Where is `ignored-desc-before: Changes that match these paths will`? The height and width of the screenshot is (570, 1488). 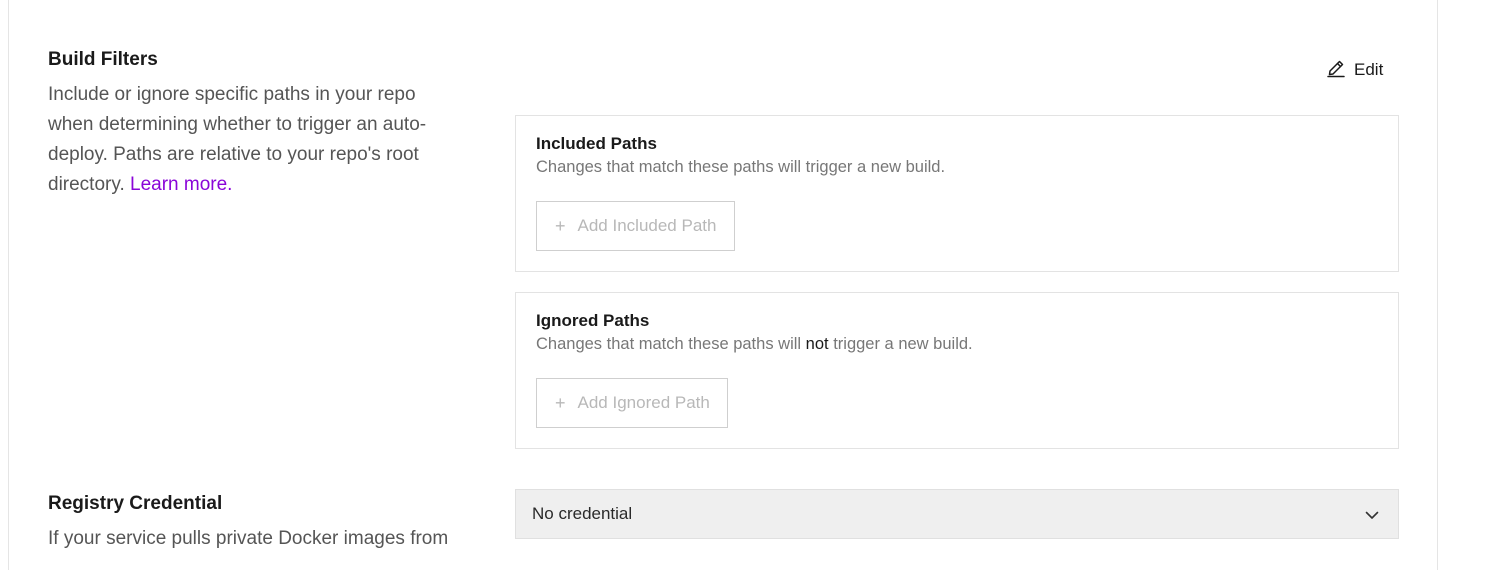
ignored-desc-before: Changes that match these paths will is located at coordinates (669, 344).